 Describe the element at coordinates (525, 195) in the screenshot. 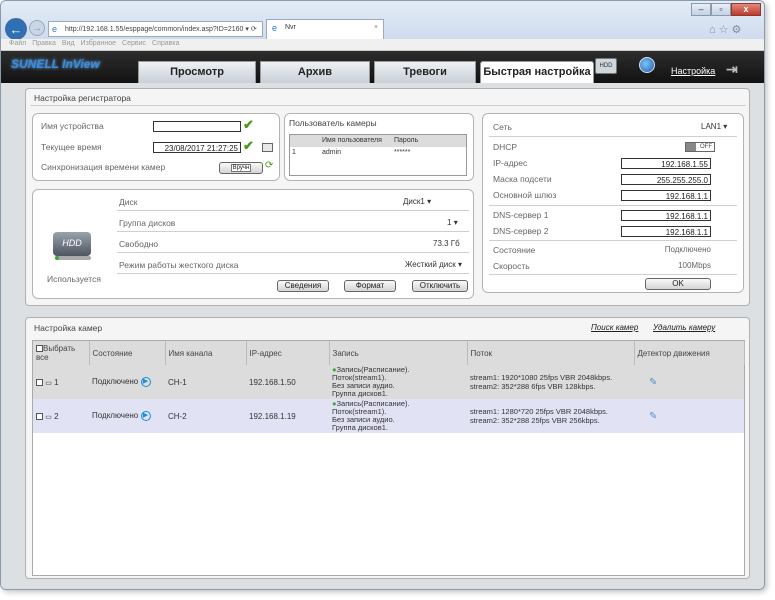

I see `gateway-label: Основной шлюз` at that location.